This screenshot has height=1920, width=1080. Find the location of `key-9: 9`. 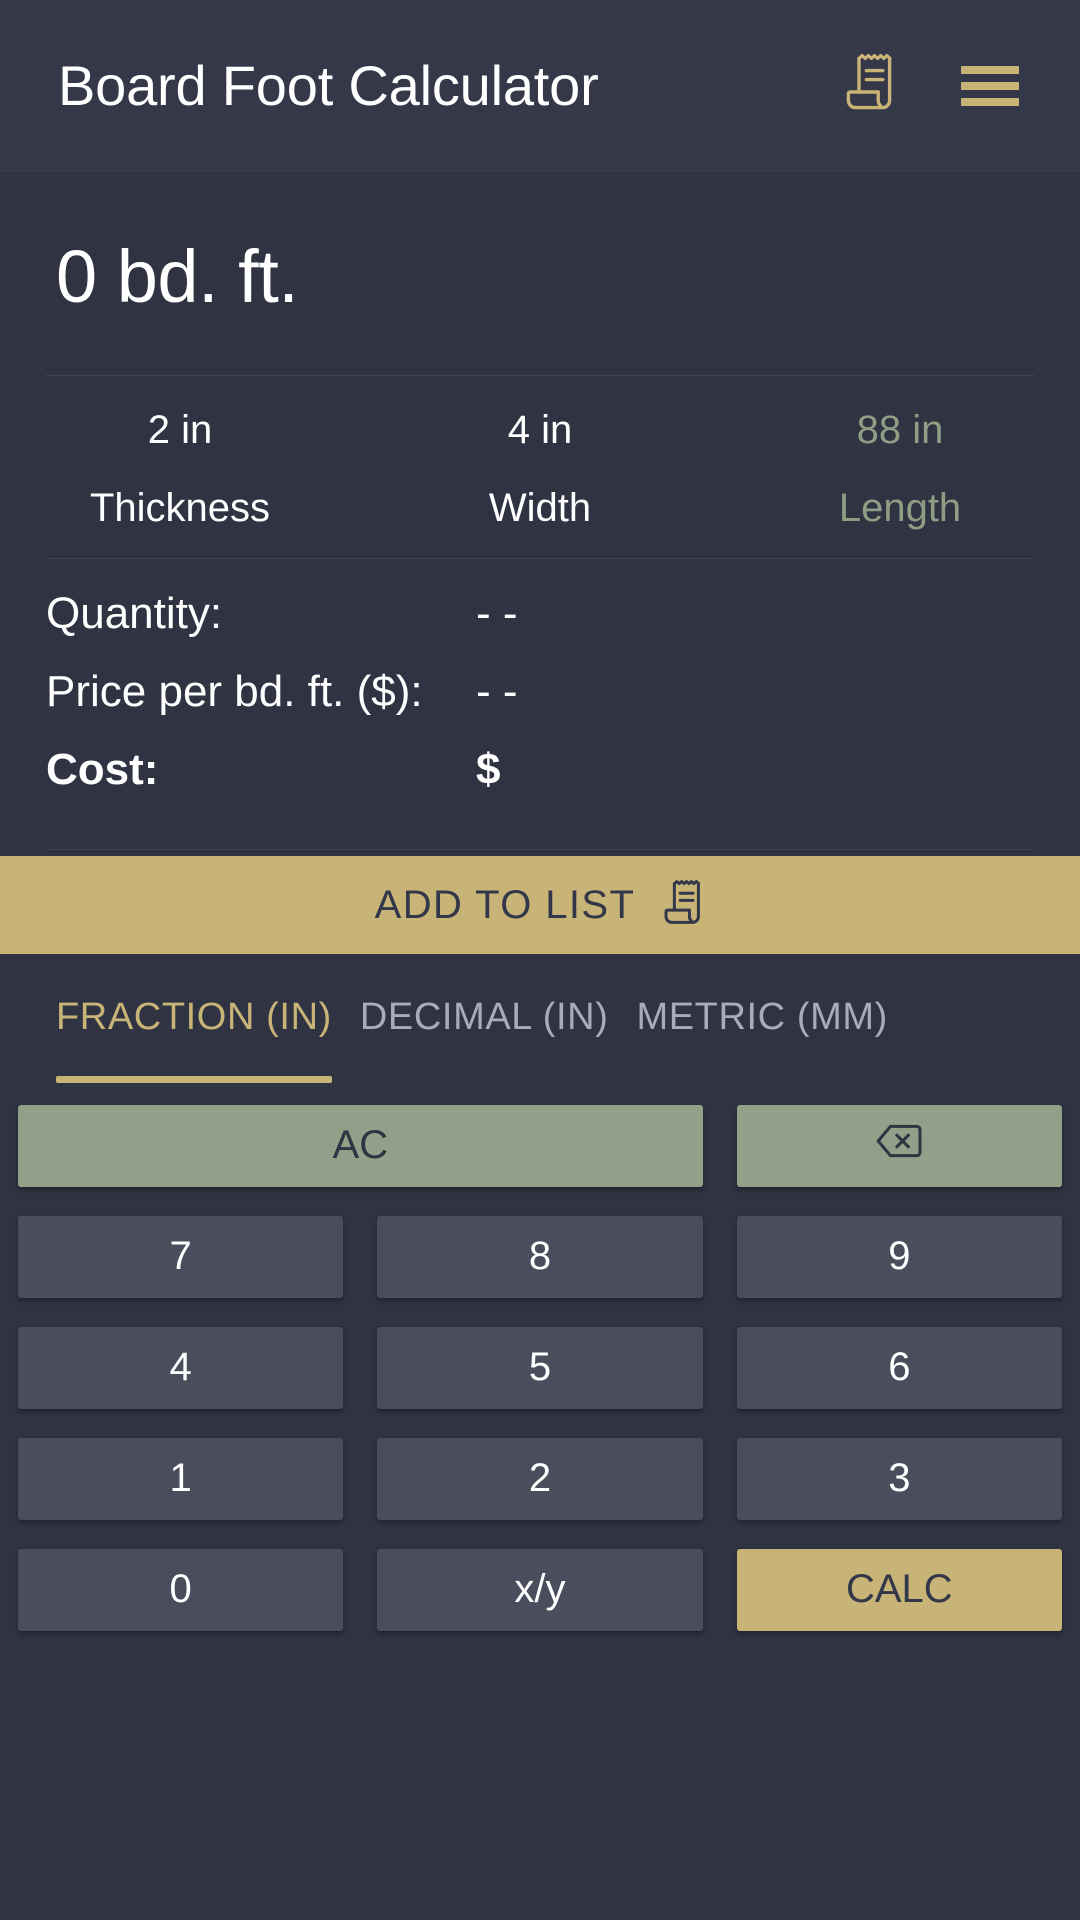

key-9: 9 is located at coordinates (899, 1256).